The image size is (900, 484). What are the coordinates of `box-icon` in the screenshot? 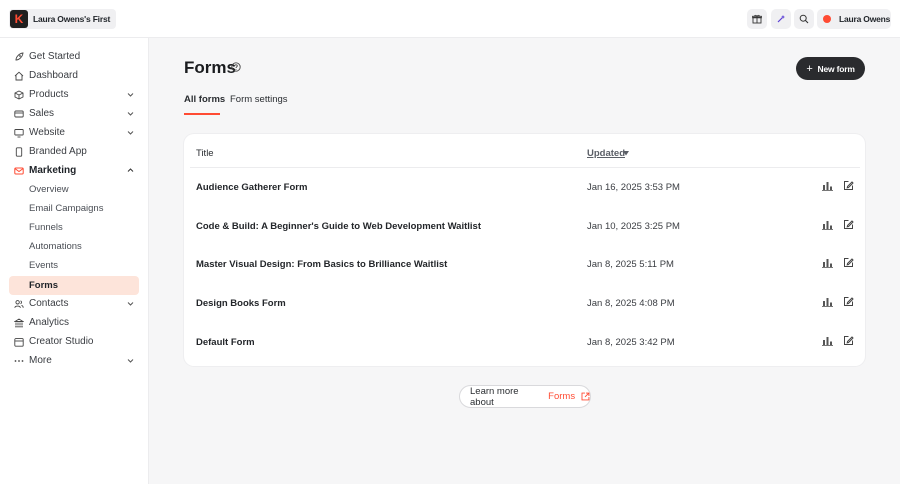 It's located at (19, 94).